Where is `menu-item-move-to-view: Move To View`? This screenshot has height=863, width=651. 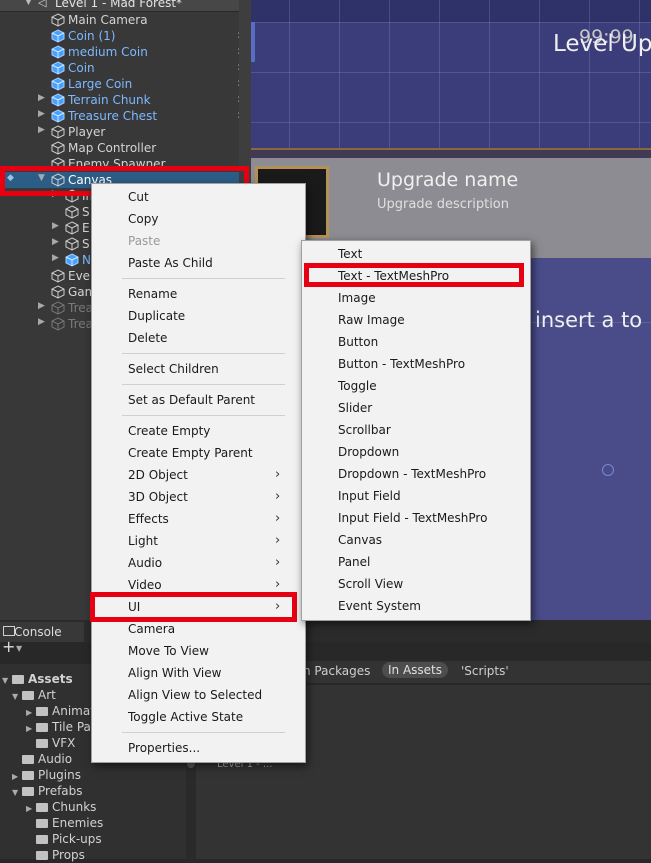
menu-item-move-to-view: Move To View is located at coordinates (193, 651).